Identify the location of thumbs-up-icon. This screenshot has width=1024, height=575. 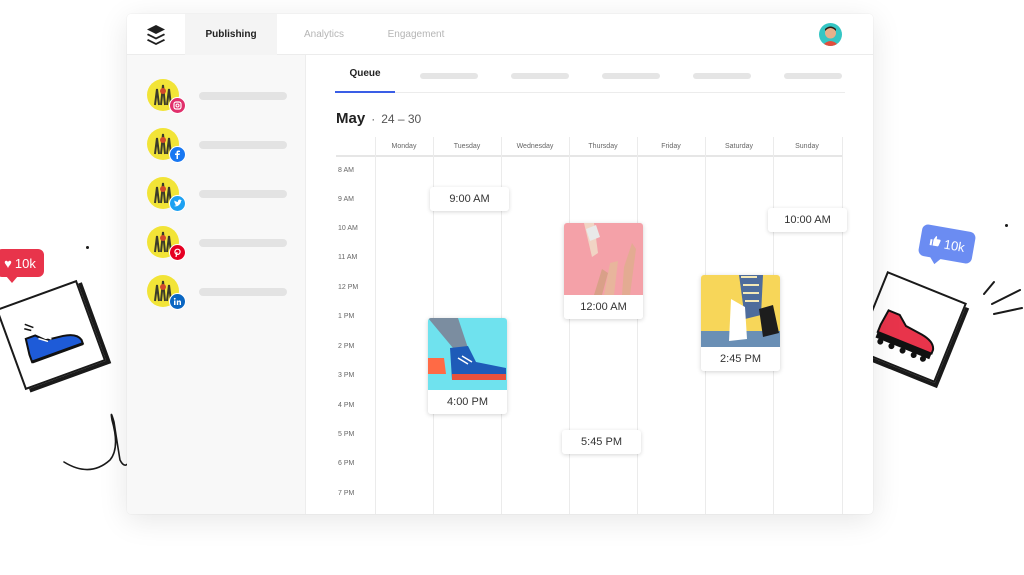
(935, 241).